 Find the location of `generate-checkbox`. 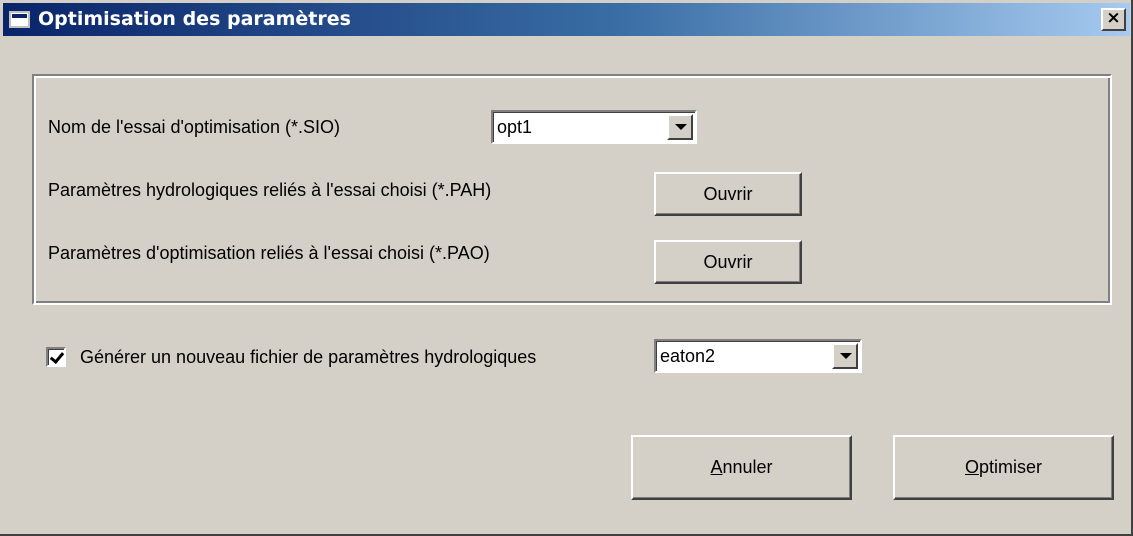

generate-checkbox is located at coordinates (56, 357).